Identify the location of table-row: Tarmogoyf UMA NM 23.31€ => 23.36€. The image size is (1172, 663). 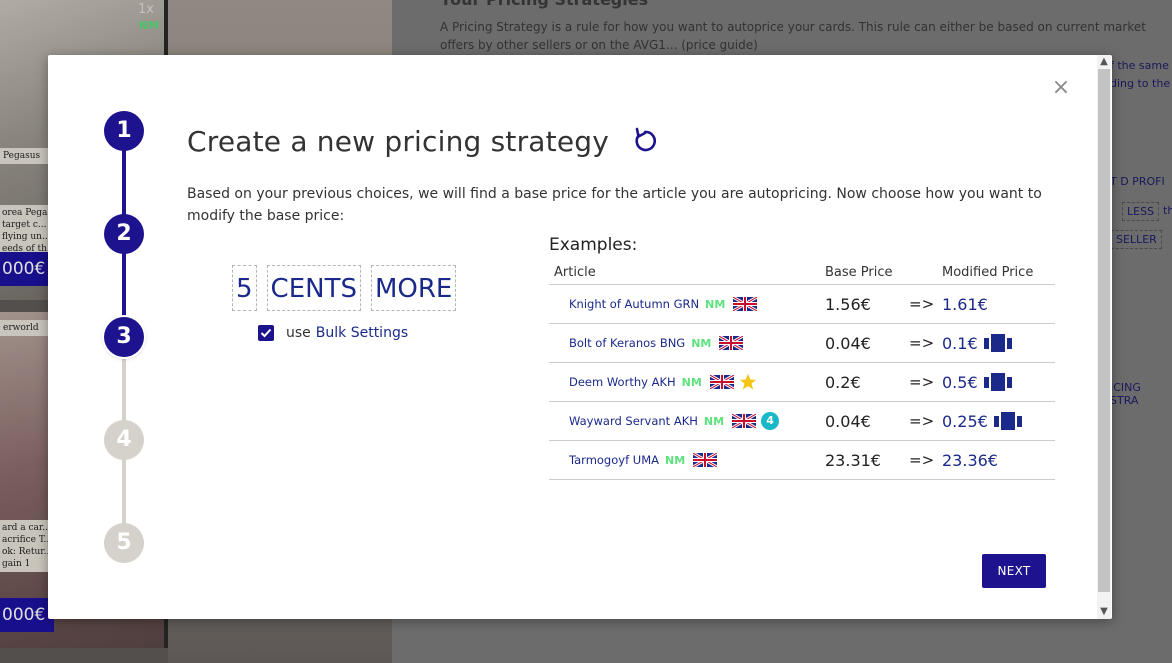
(802, 460).